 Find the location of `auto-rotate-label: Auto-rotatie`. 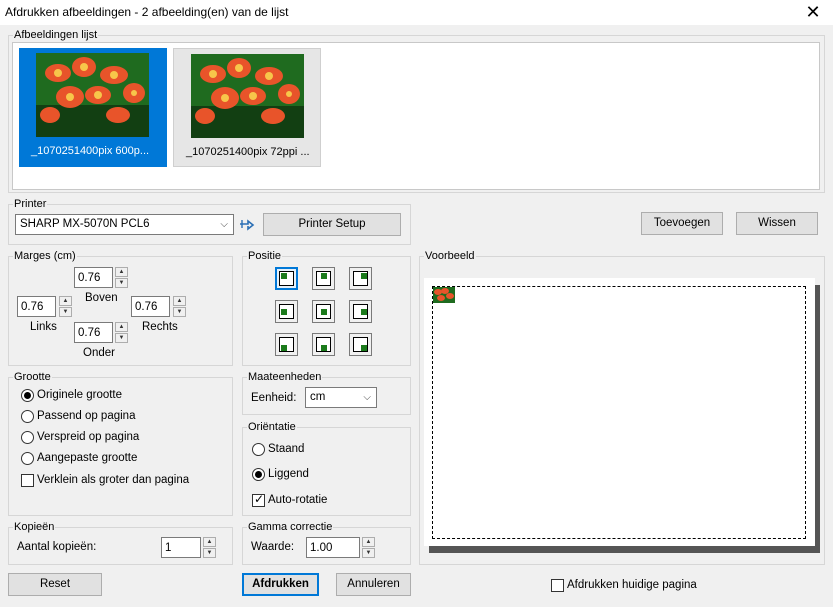

auto-rotate-label: Auto-rotatie is located at coordinates (298, 500).